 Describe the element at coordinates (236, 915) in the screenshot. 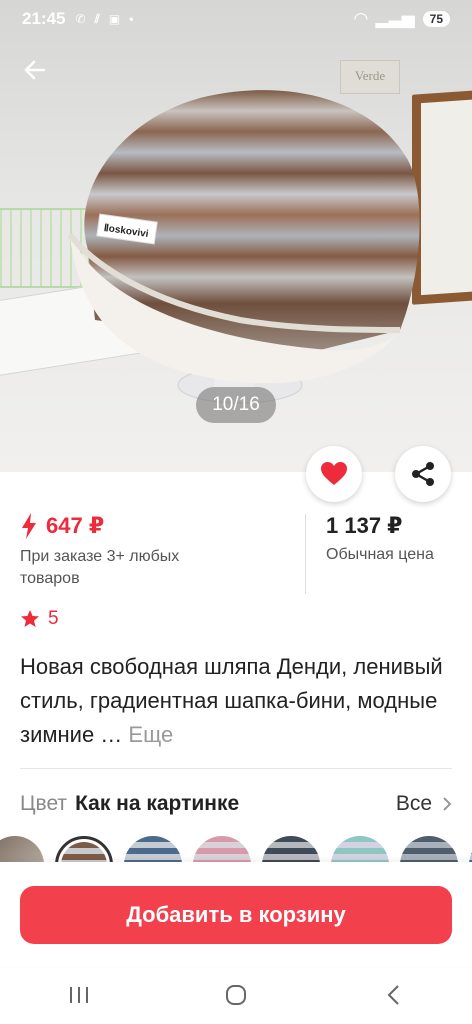

I see `add-to-cart-button: Добавить в корзину` at that location.